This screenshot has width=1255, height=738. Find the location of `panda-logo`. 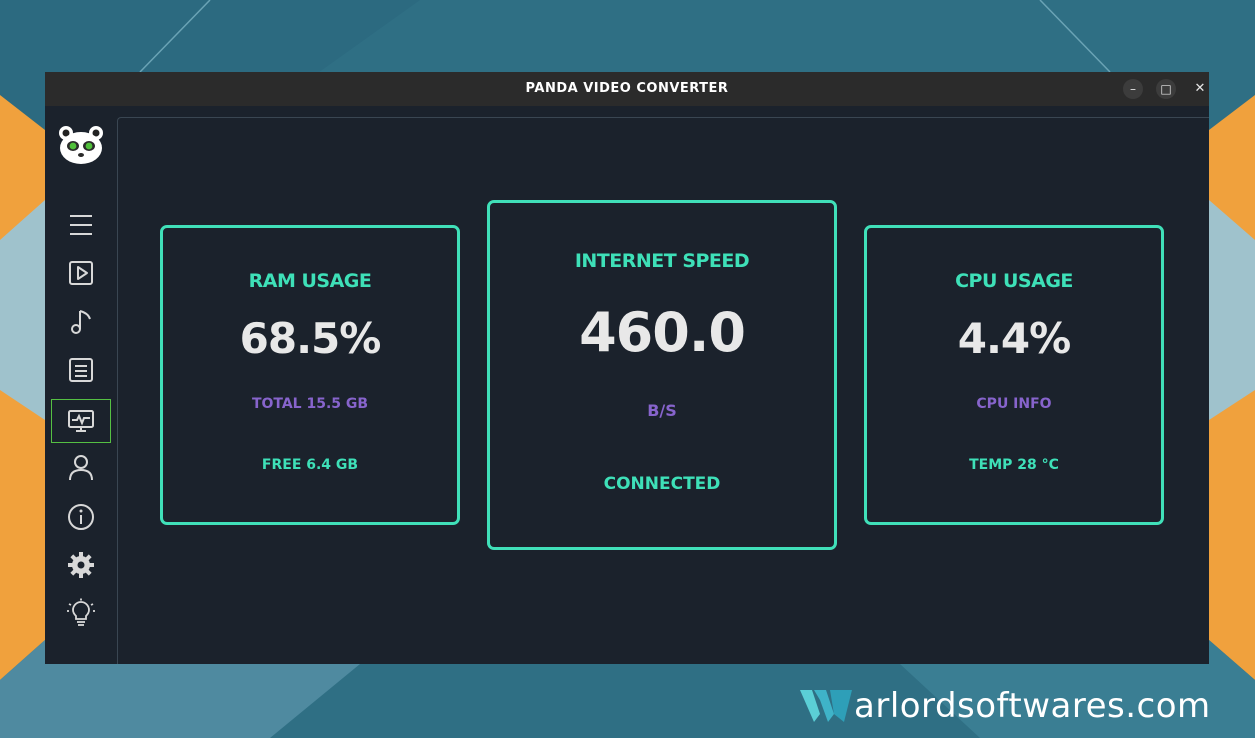

panda-logo is located at coordinates (81, 145).